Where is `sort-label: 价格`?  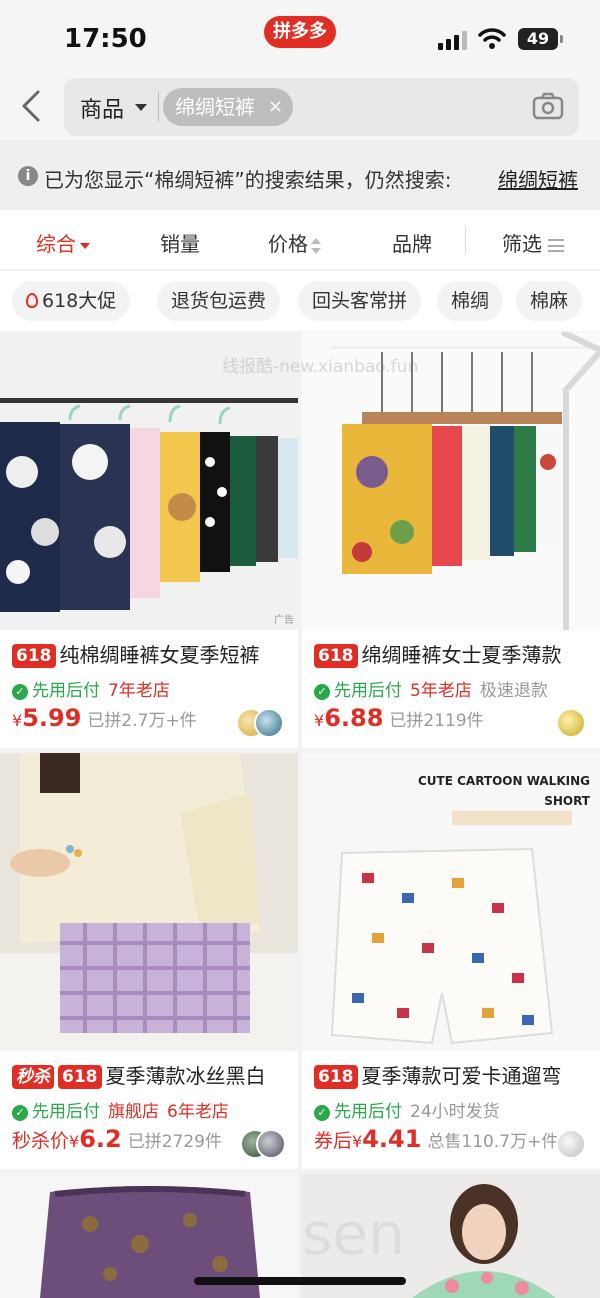 sort-label: 价格 is located at coordinates (288, 244).